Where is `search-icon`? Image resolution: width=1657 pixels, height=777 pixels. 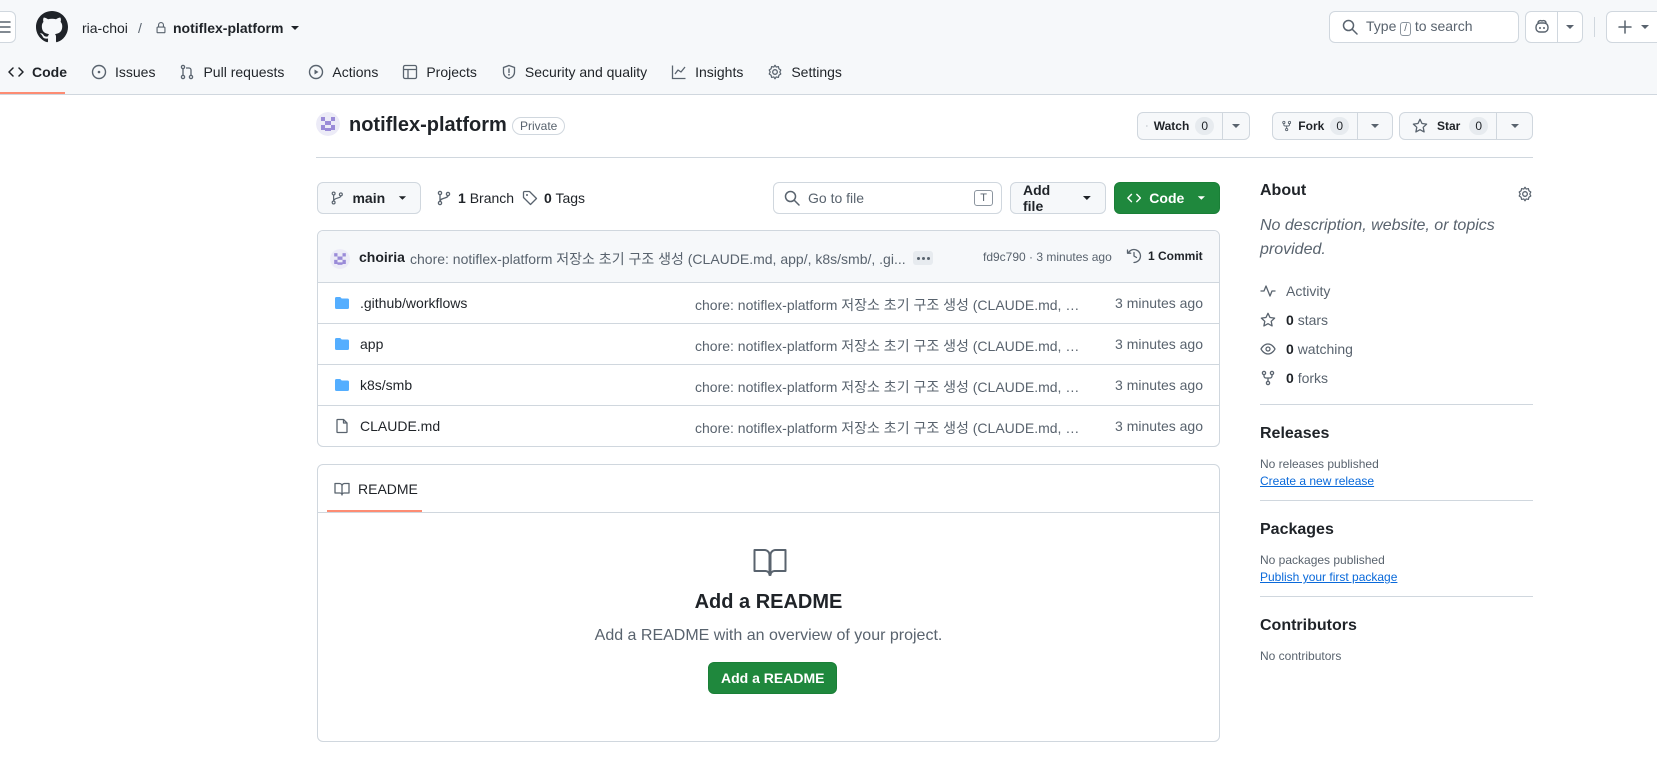 search-icon is located at coordinates (1350, 27).